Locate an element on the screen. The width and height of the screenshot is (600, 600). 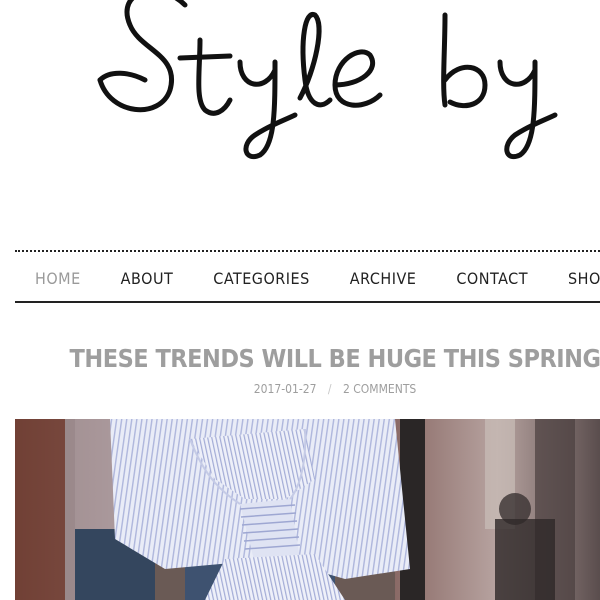
post-title: THESE TRENDS WILL BE HUGE THIS SPRING is located at coordinates (307, 358).